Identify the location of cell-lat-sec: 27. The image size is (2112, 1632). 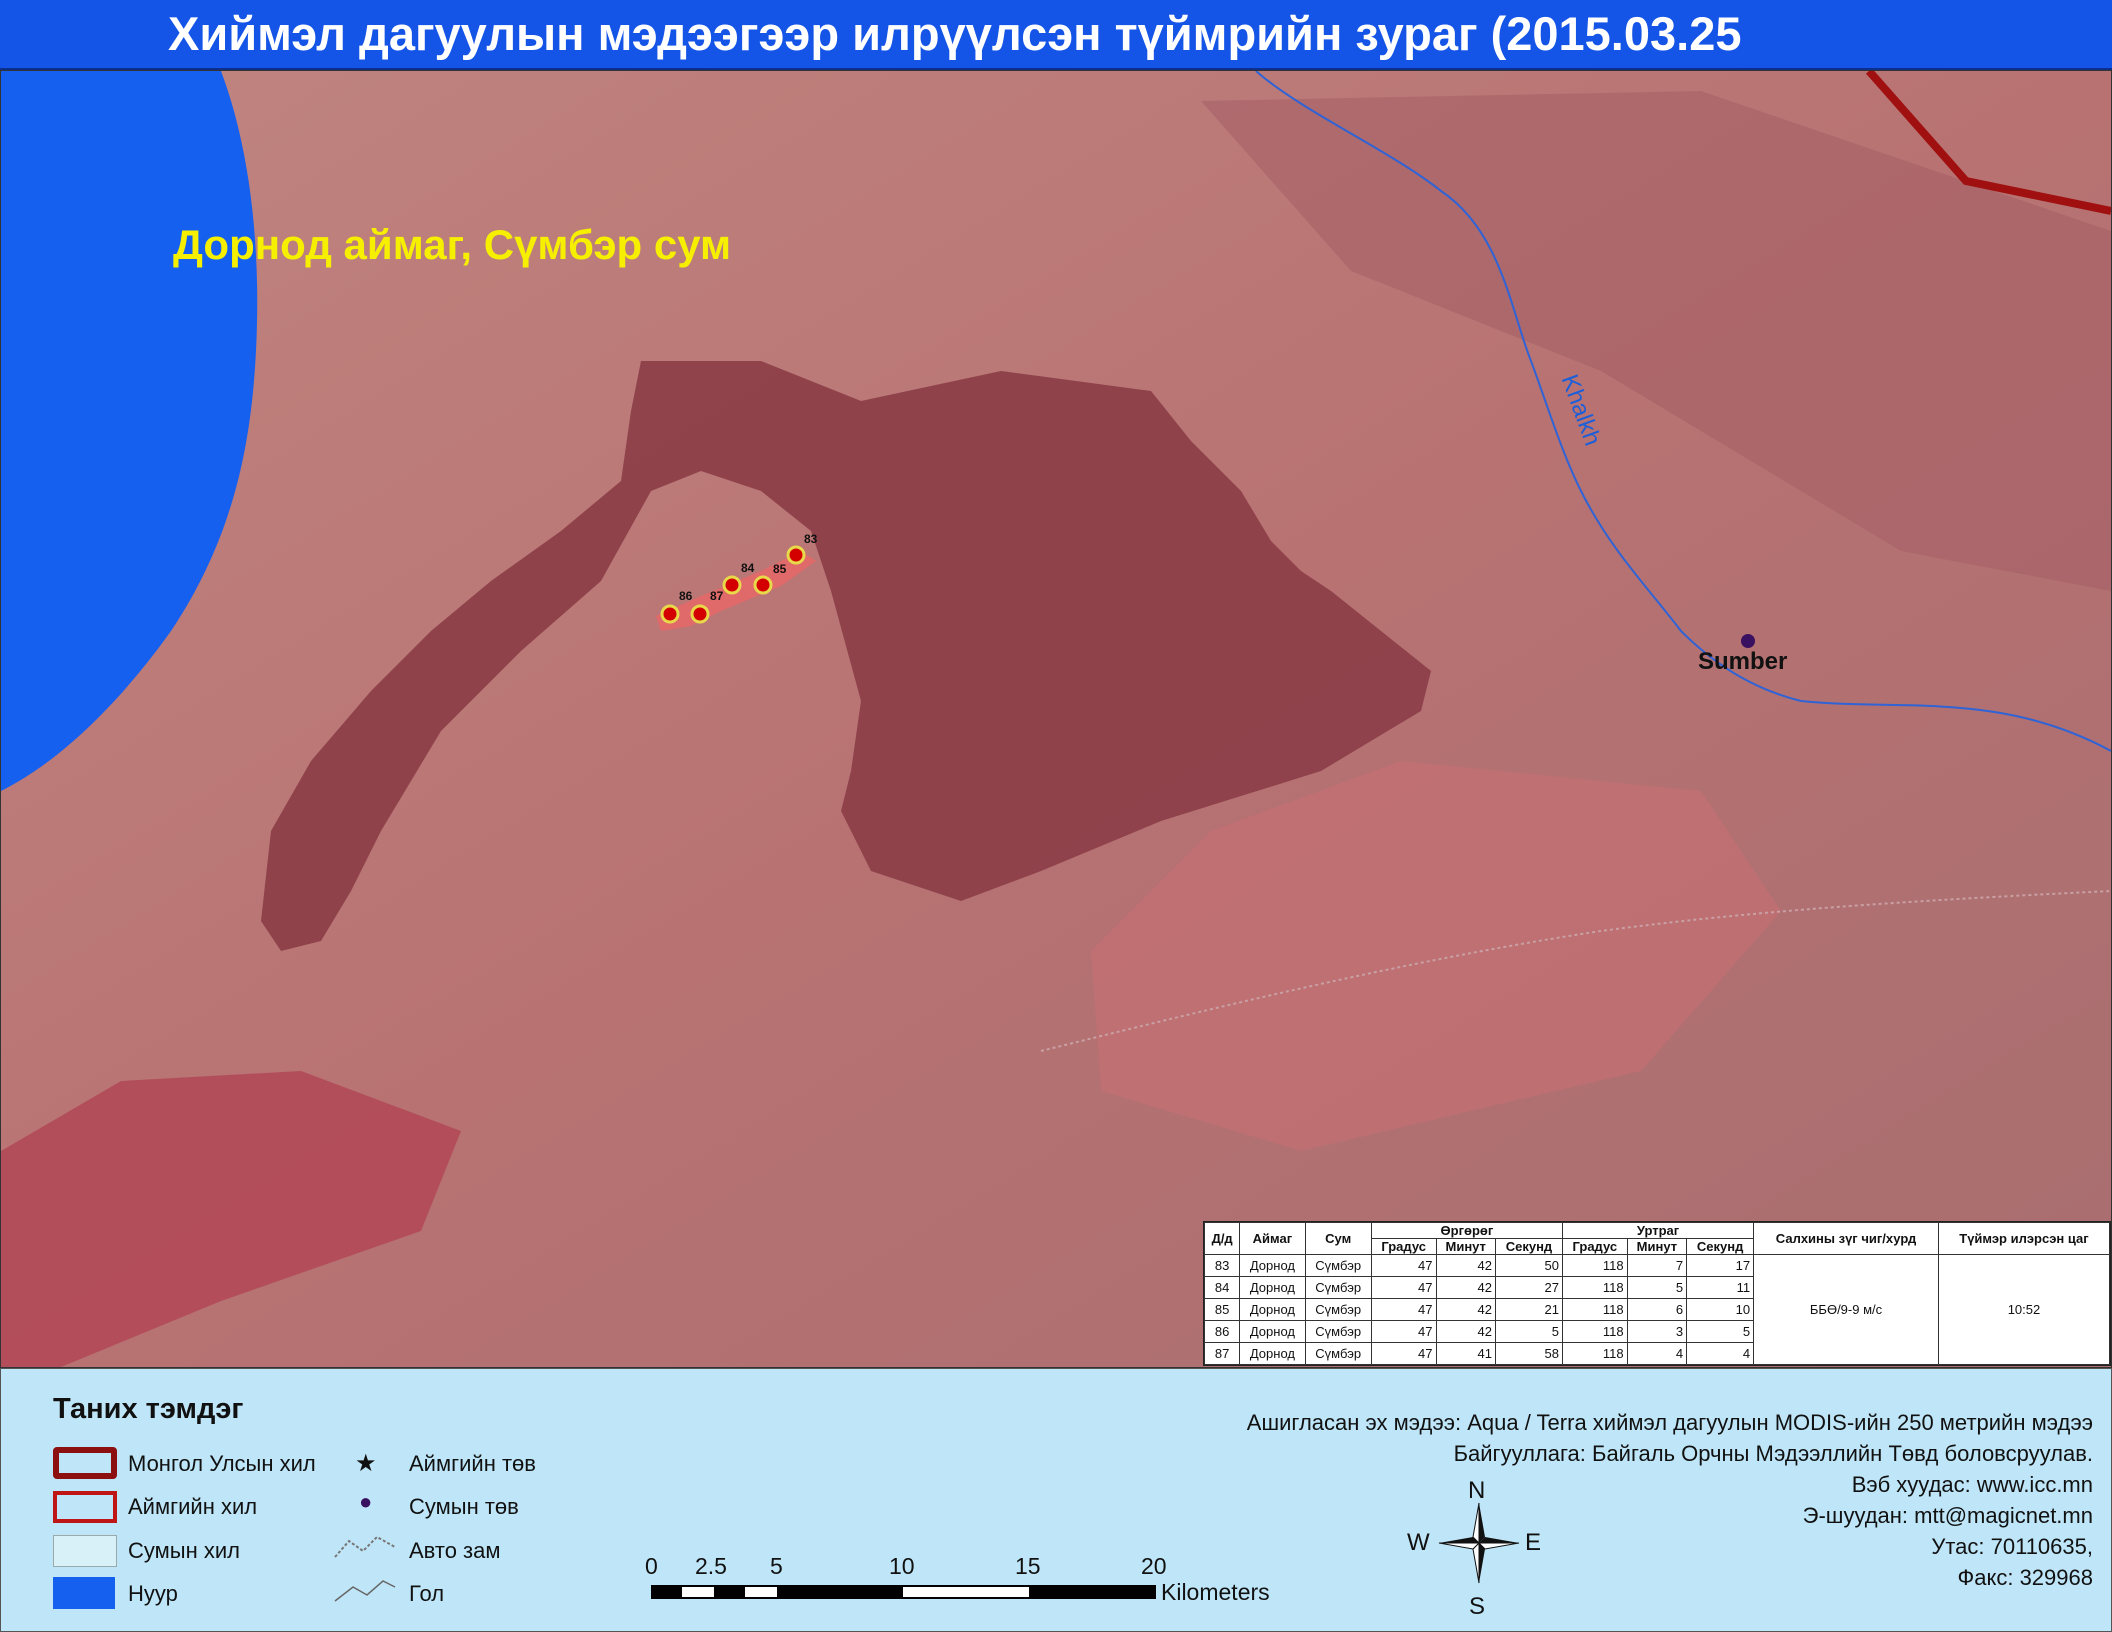
(1528, 1287).